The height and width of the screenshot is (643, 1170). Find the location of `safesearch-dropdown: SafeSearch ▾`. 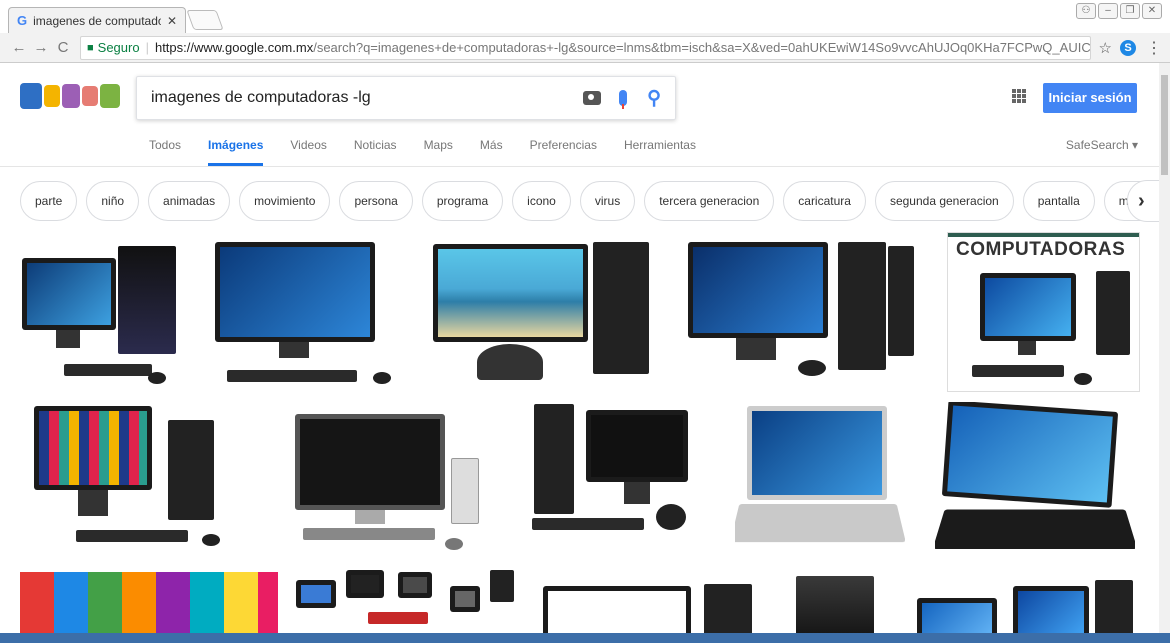

safesearch-dropdown: SafeSearch ▾ is located at coordinates (1102, 145).